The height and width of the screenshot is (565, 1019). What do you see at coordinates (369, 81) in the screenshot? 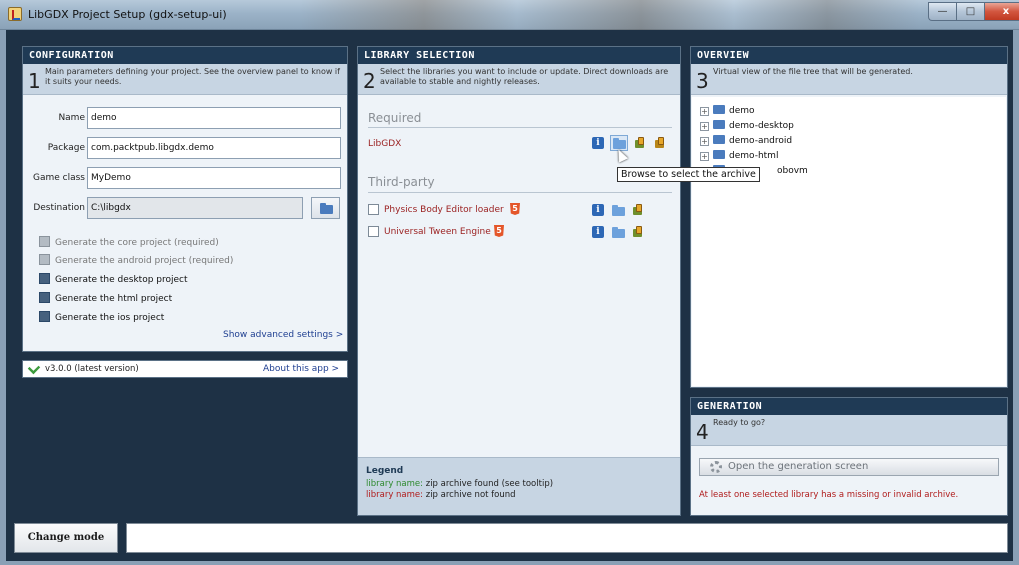
I see `step-number: 2` at bounding box center [369, 81].